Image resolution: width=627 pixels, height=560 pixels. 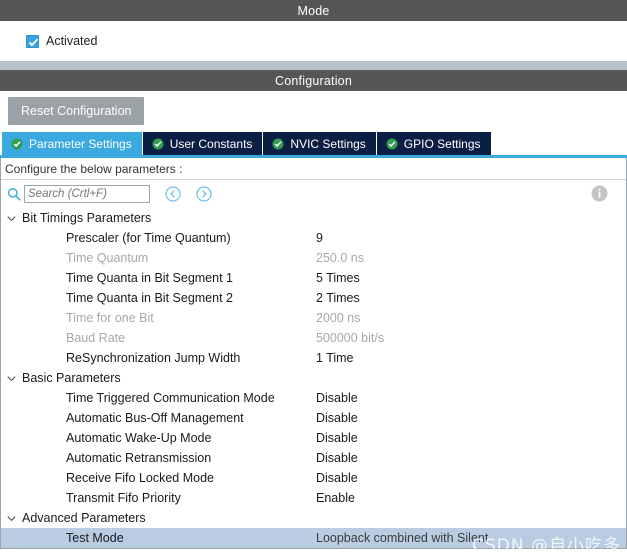 What do you see at coordinates (313, 169) in the screenshot?
I see `configure-parameters-note: Configure the below parameters :` at bounding box center [313, 169].